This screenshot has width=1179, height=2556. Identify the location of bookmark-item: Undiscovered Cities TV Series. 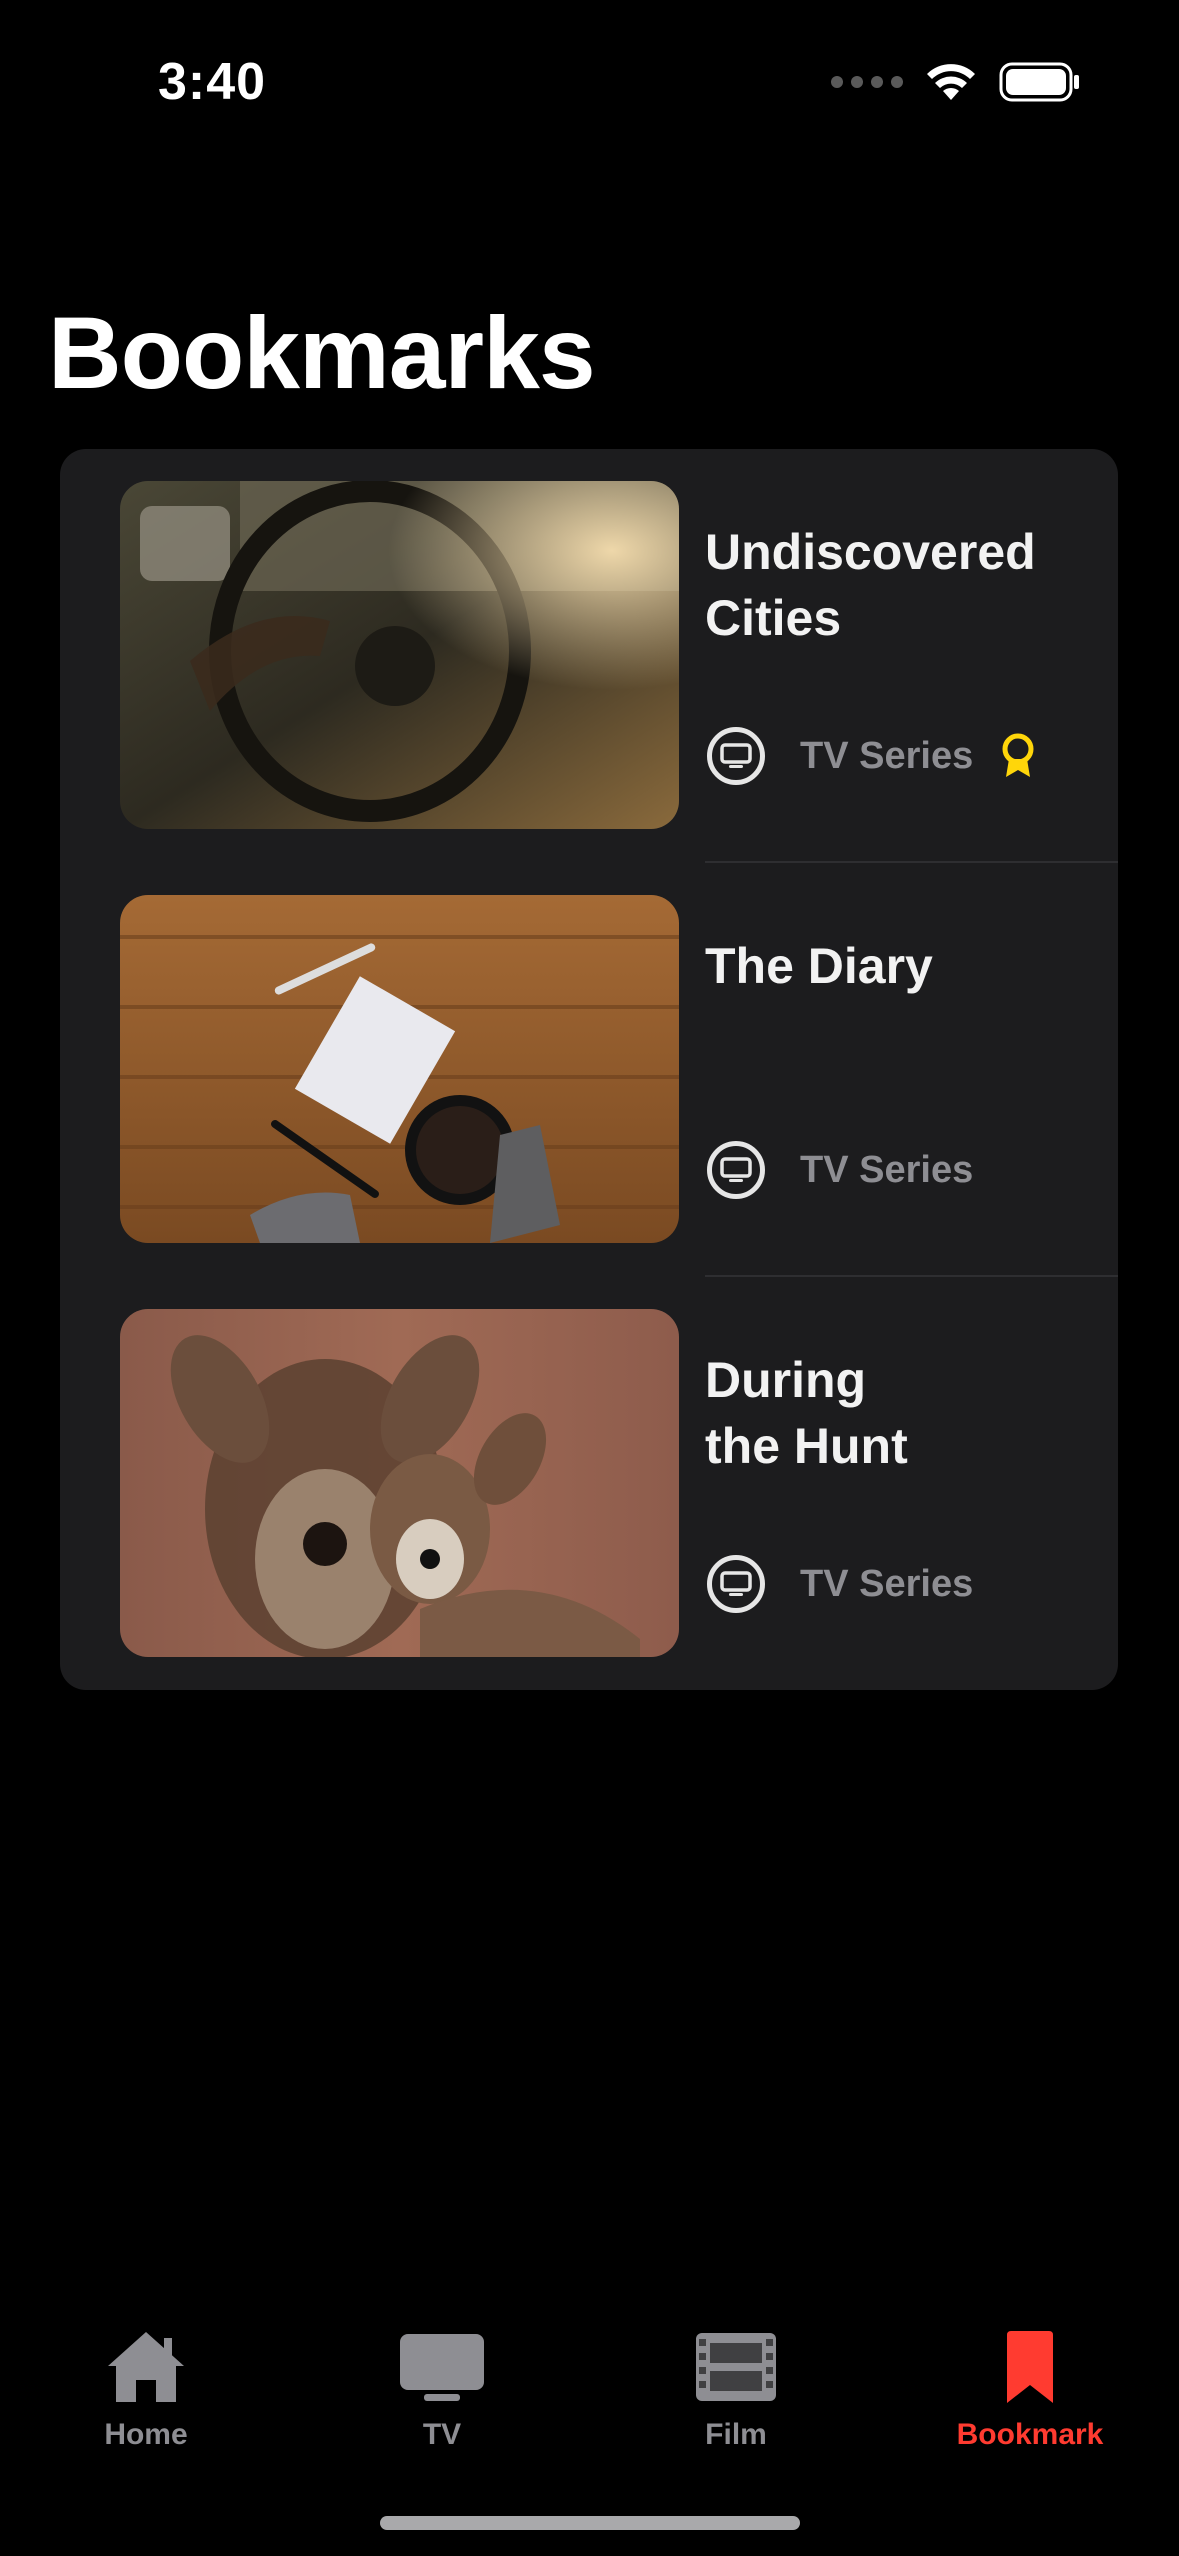
(589, 656).